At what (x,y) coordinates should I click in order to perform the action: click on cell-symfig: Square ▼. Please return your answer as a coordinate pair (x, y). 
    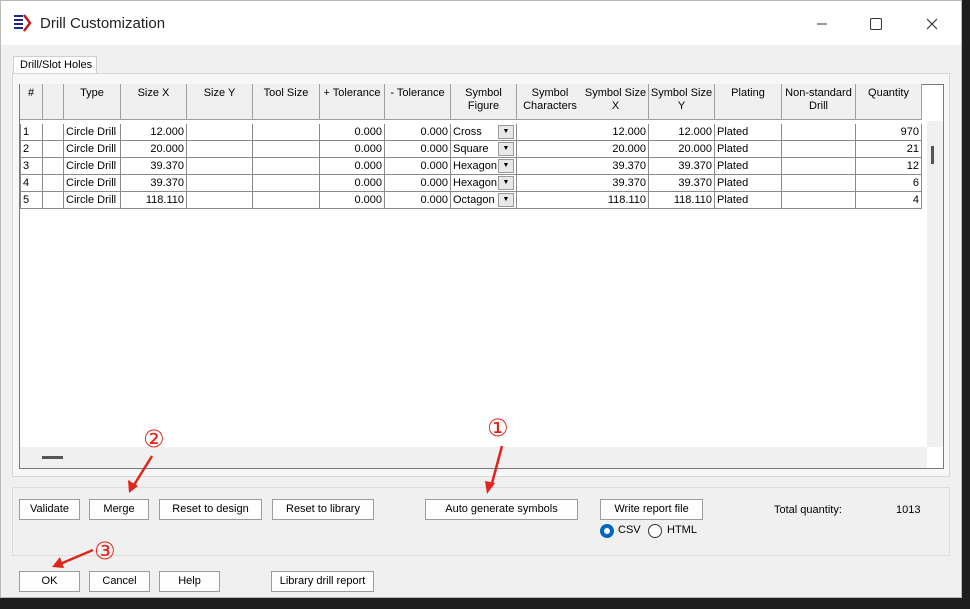
    Looking at the image, I should click on (484, 149).